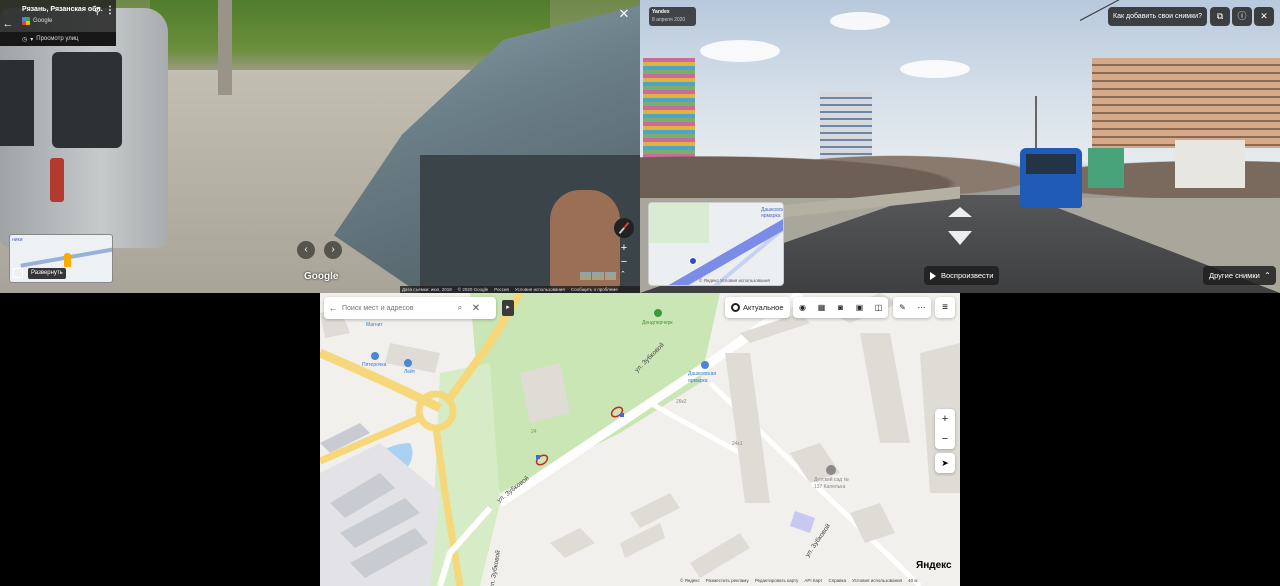 This screenshot has height=586, width=1280. I want to click on chevron-down-icon: ▾, so click(32, 39).